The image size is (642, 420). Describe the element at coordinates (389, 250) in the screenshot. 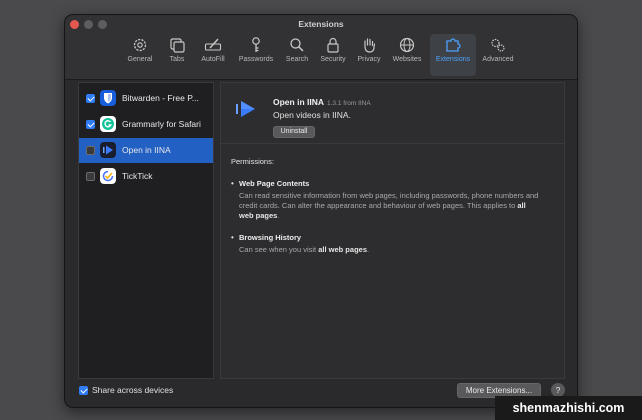

I see `permission-description: Can see when you visit all web pages.` at that location.